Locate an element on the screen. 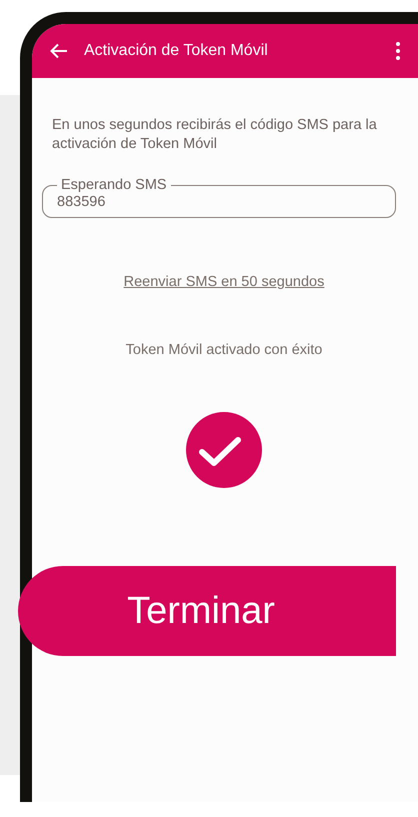  check-circle-icon is located at coordinates (224, 450).